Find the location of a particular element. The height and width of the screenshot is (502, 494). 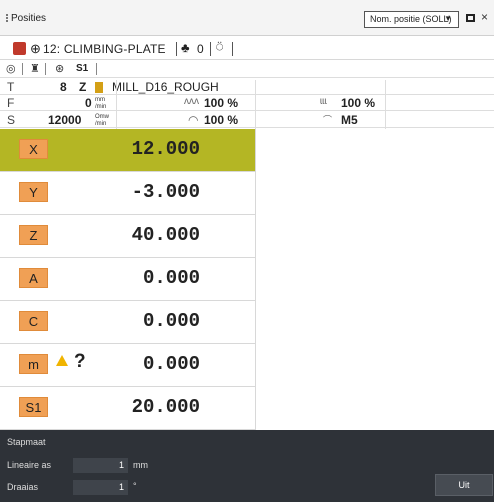

datum-icon: ⊕ is located at coordinates (35, 48).